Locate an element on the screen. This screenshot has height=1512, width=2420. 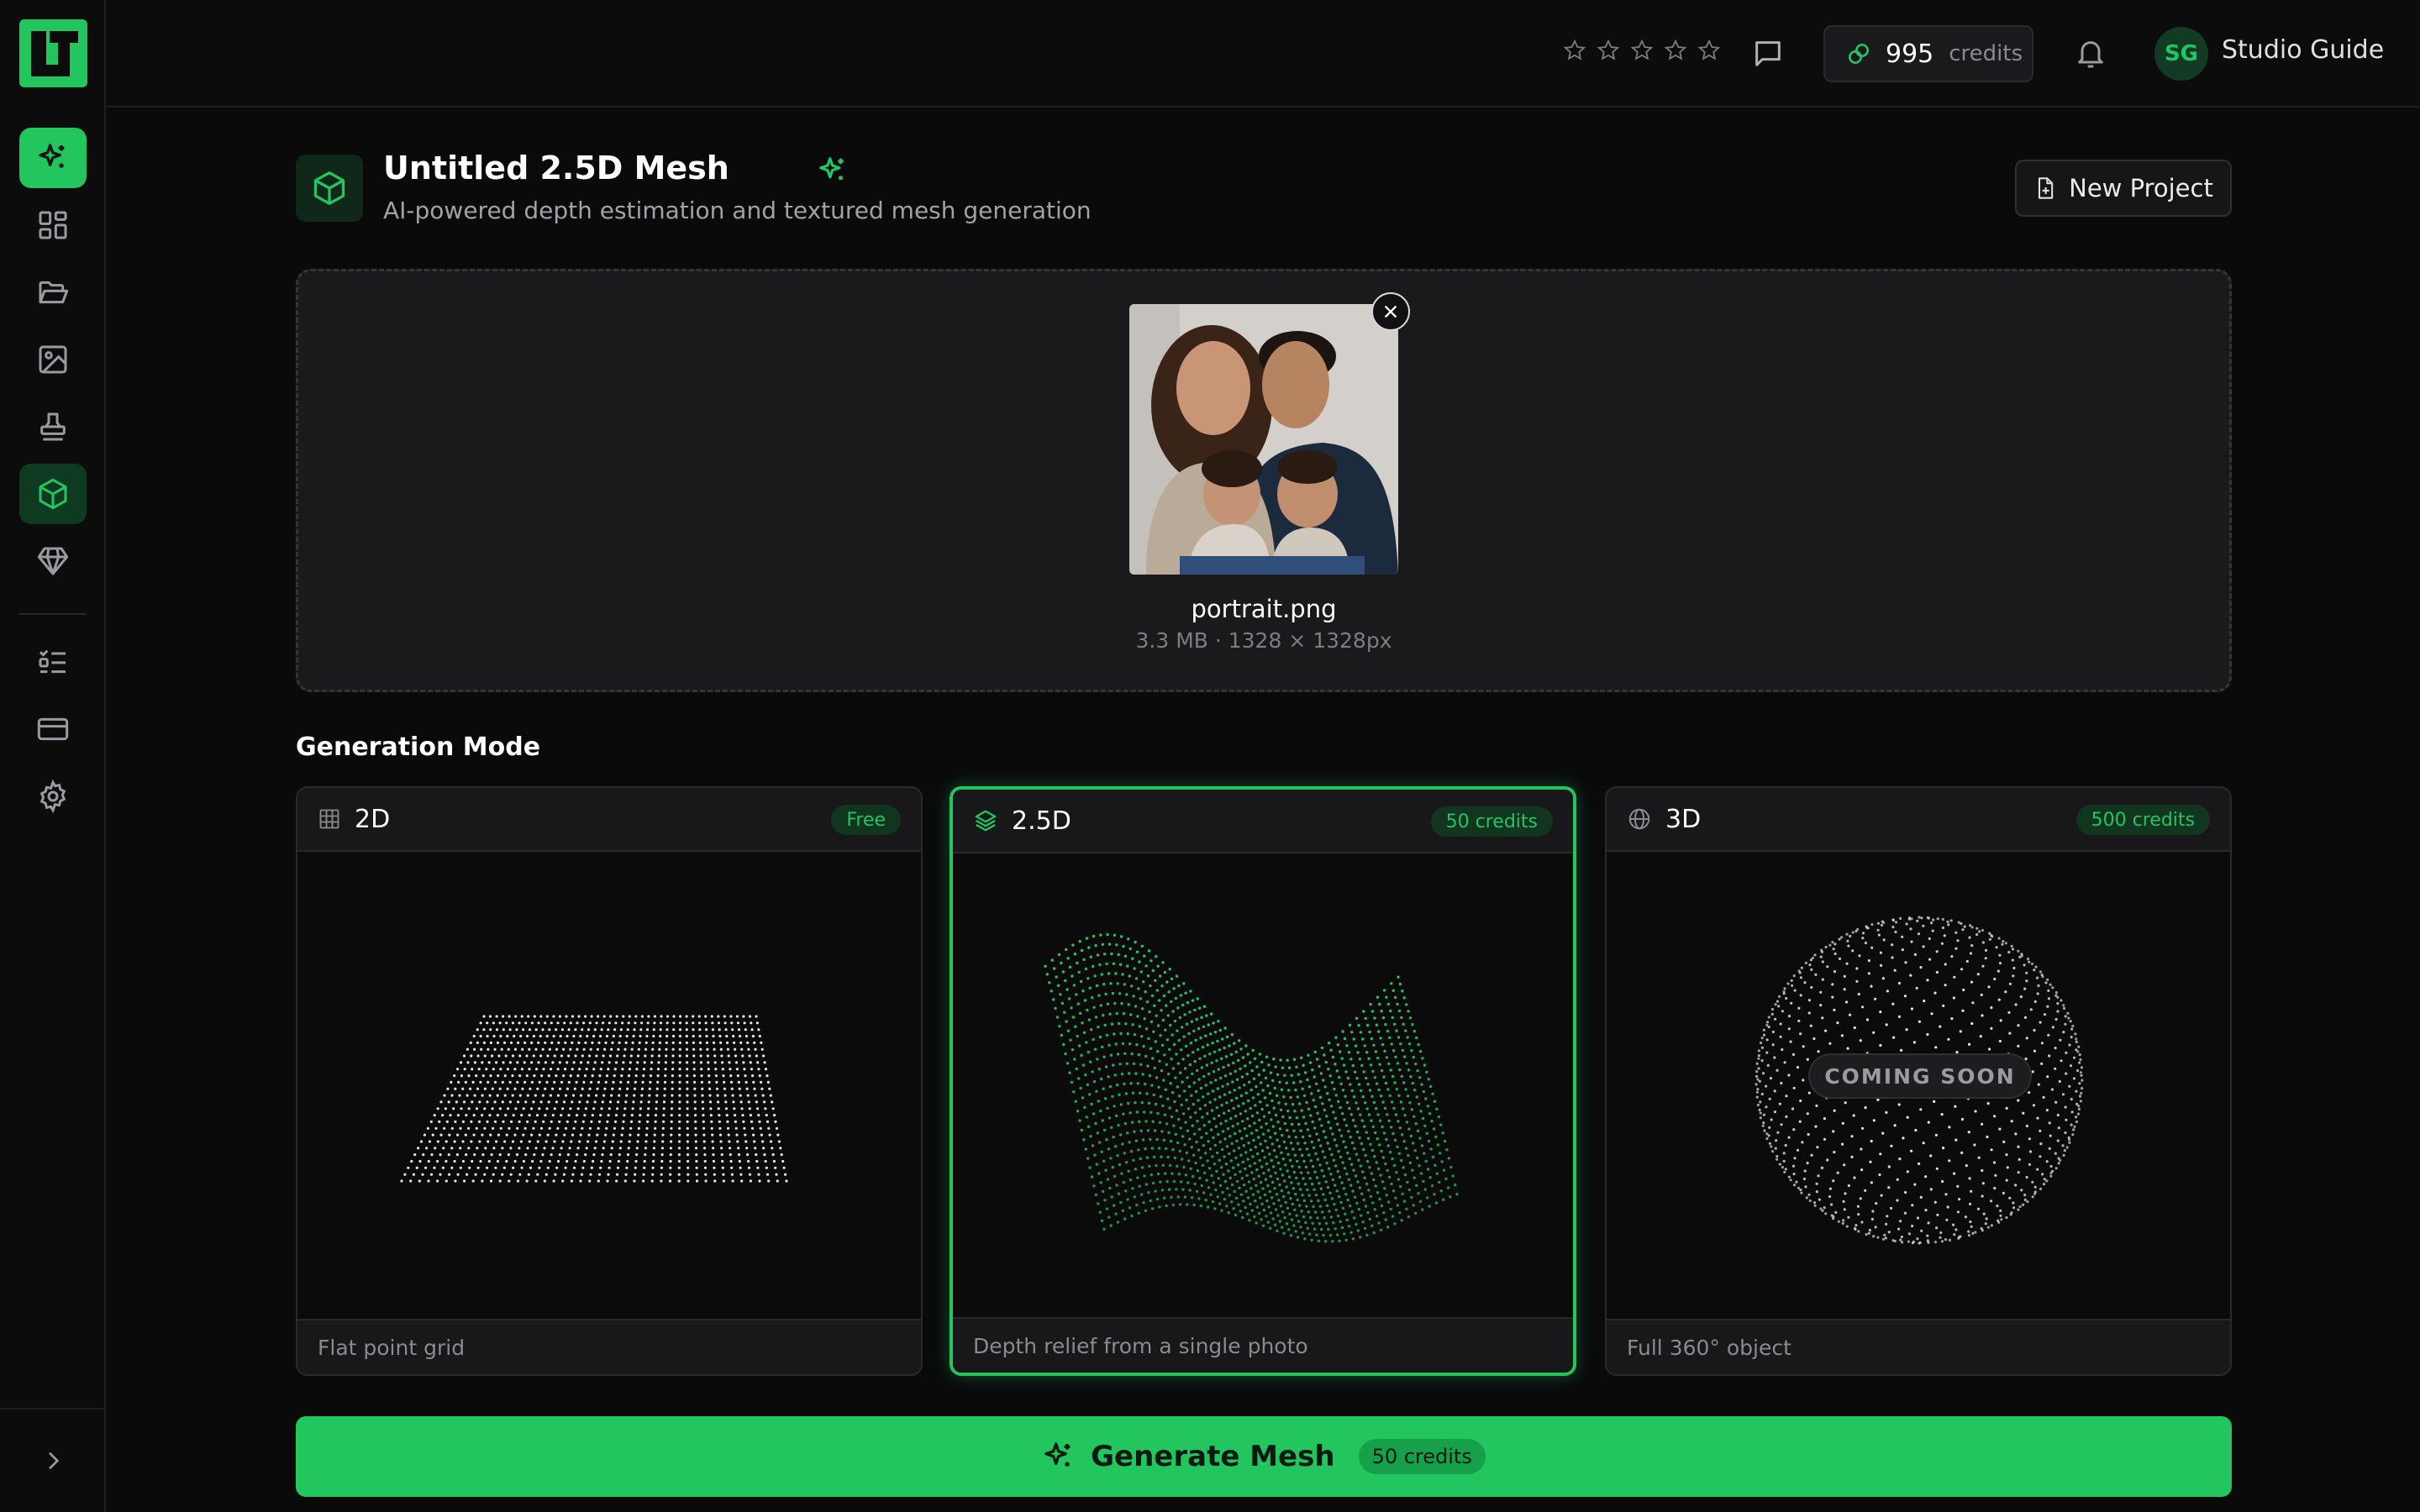
avatar: SG is located at coordinates (2181, 54).